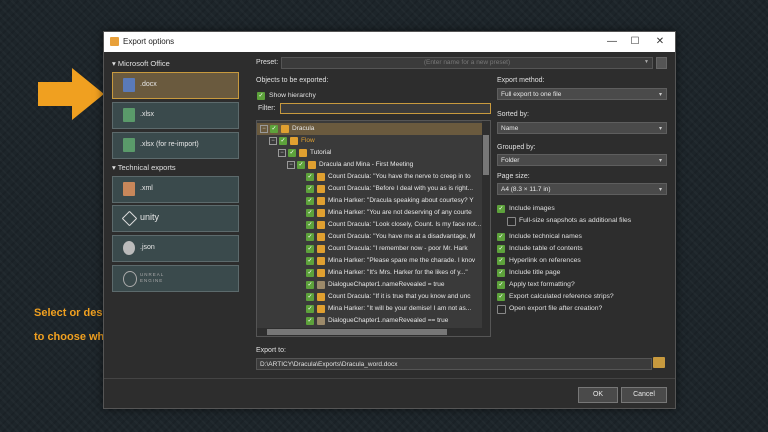 The height and width of the screenshot is (432, 768). What do you see at coordinates (373, 129) in the screenshot?
I see `tree-row-root: − ✓ Dracula` at bounding box center [373, 129].